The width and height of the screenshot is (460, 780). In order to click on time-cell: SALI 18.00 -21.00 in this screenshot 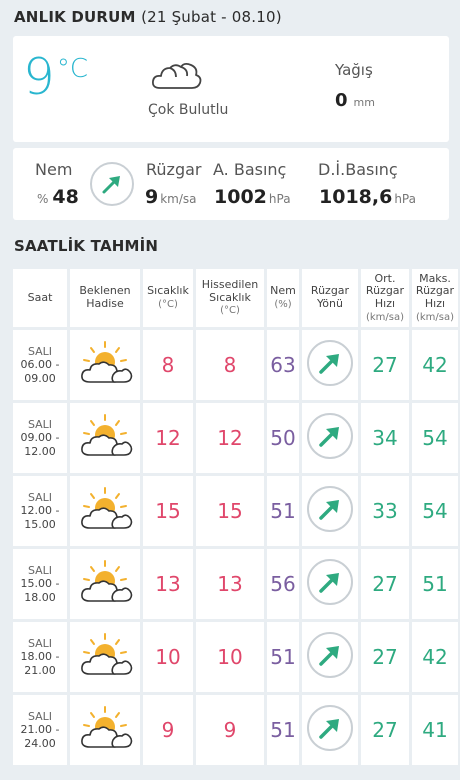, I will do `click(40, 657)`.